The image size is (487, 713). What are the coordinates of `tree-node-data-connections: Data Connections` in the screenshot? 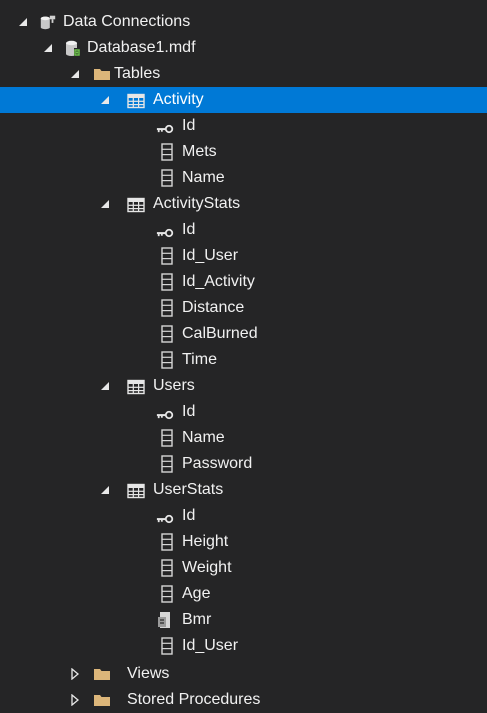 It's located at (243, 22).